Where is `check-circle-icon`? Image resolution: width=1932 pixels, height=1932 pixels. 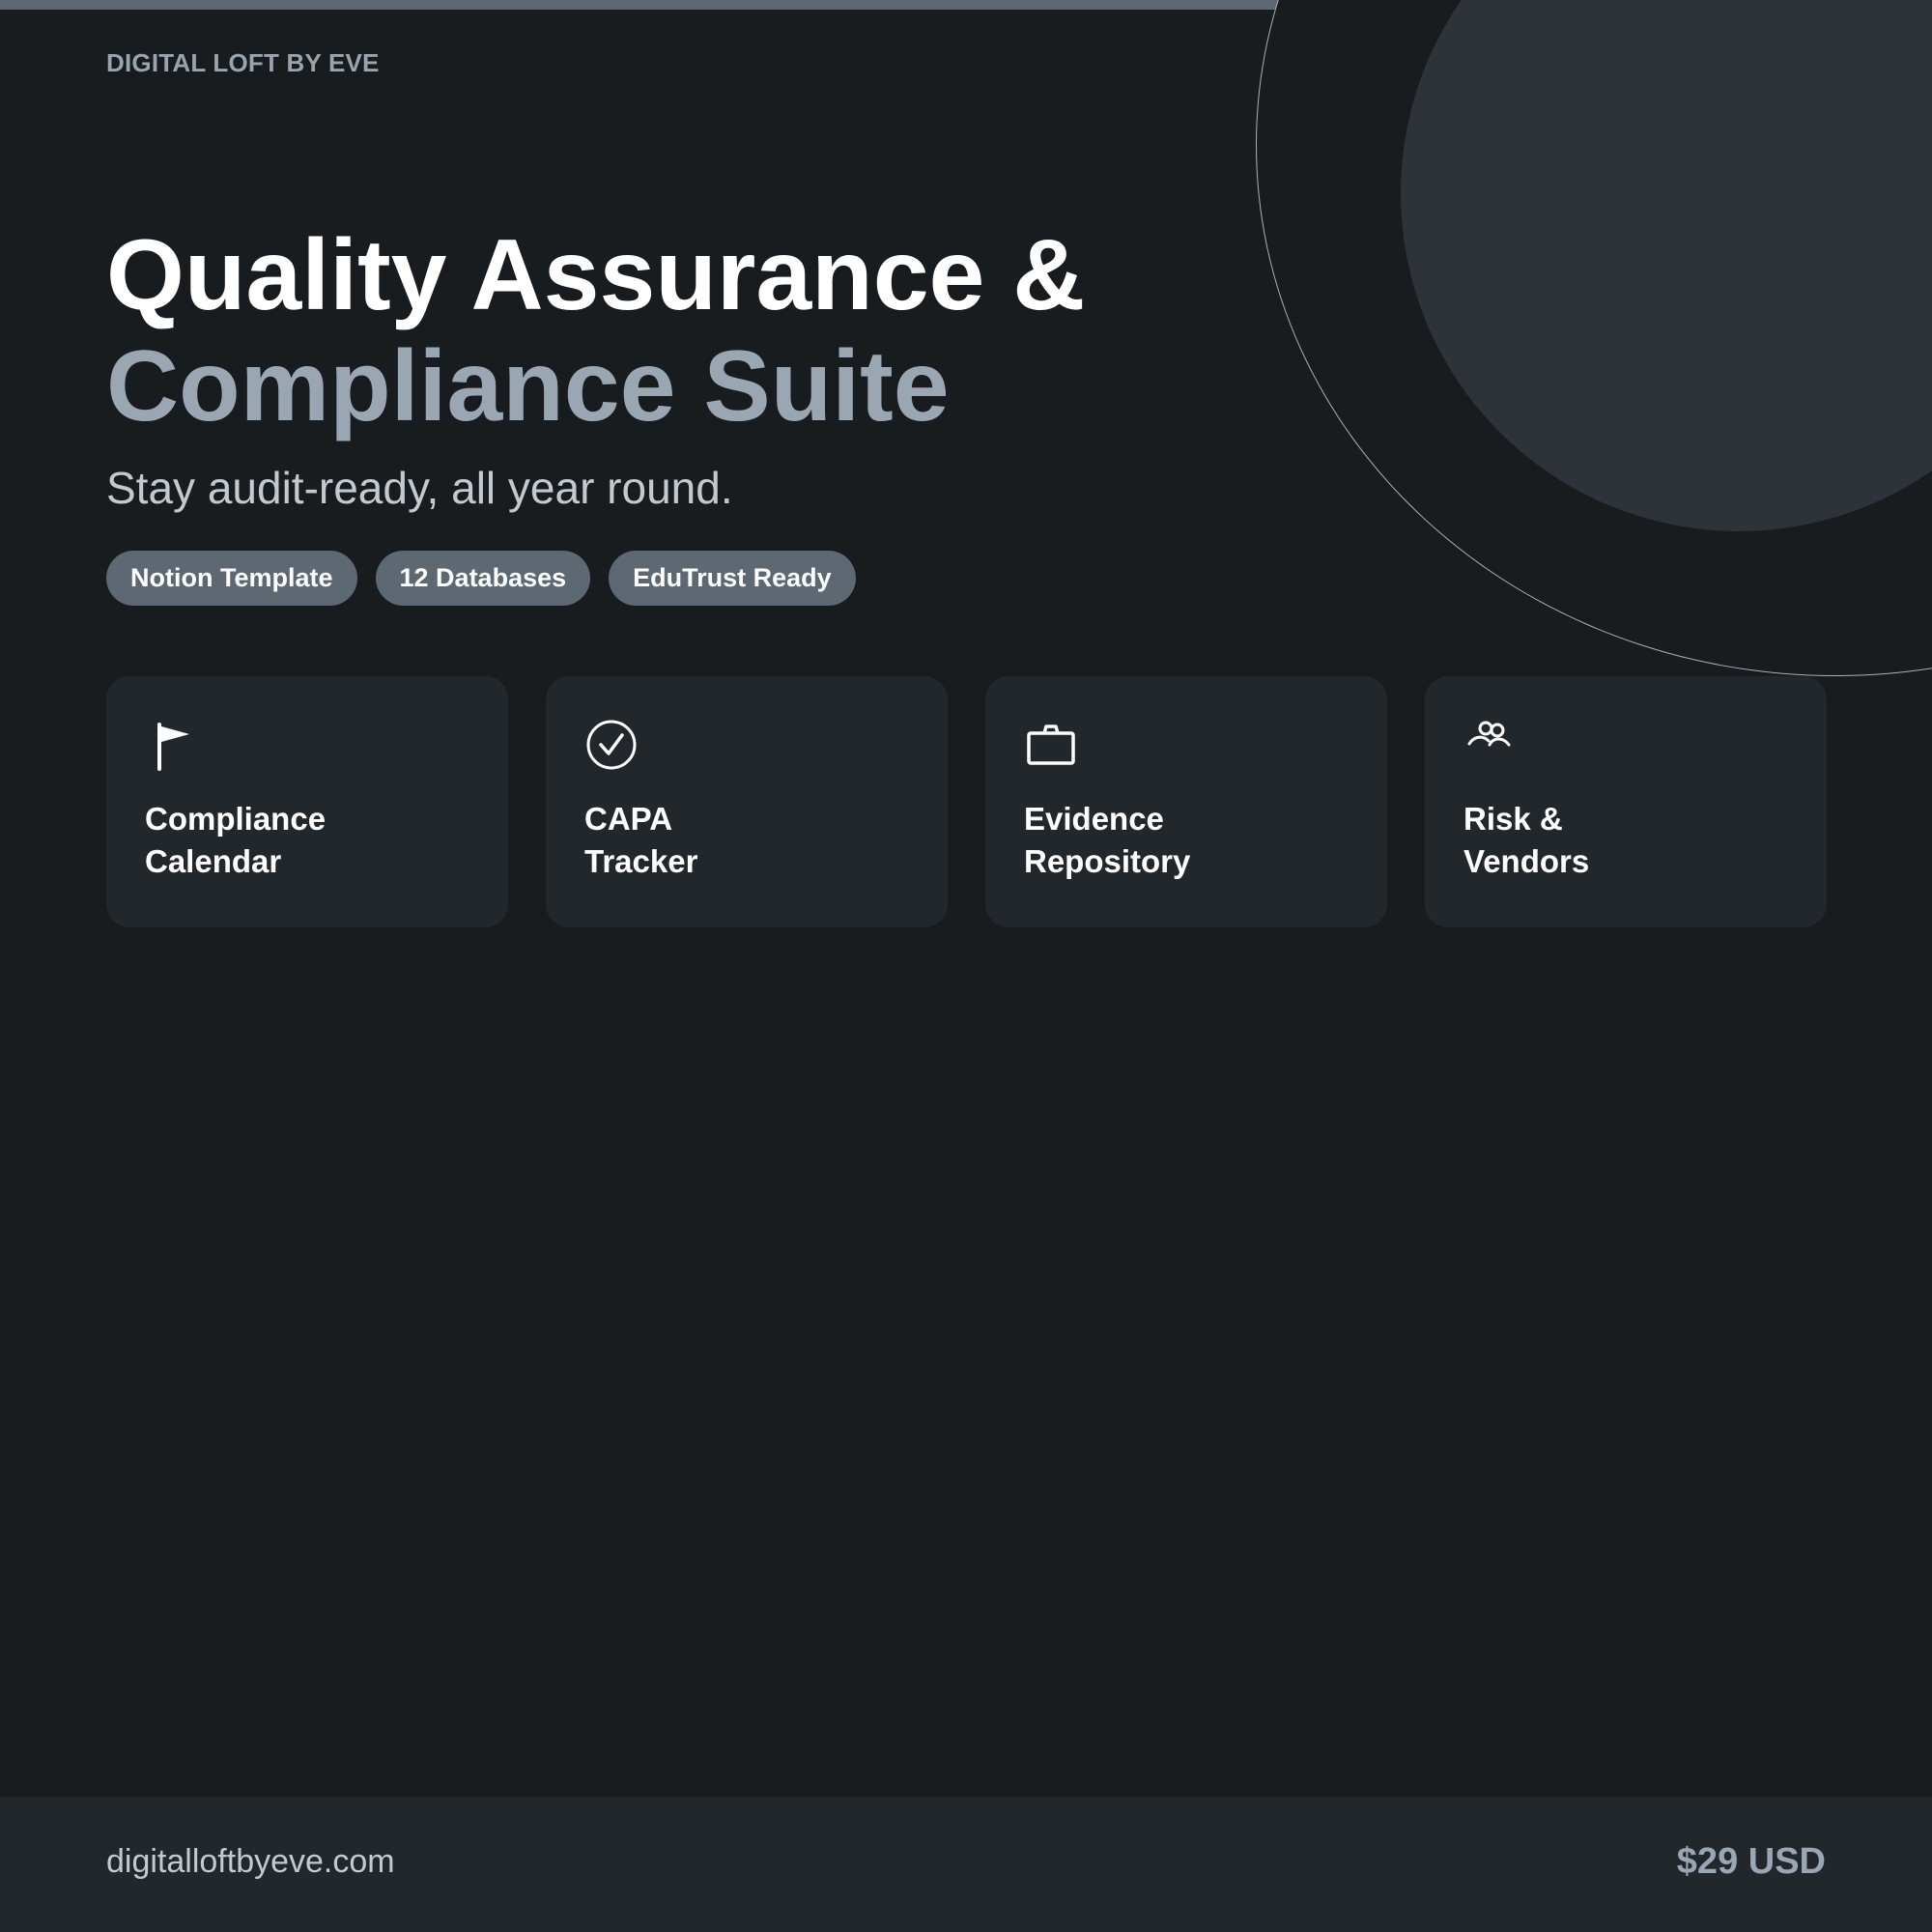 check-circle-icon is located at coordinates (611, 745).